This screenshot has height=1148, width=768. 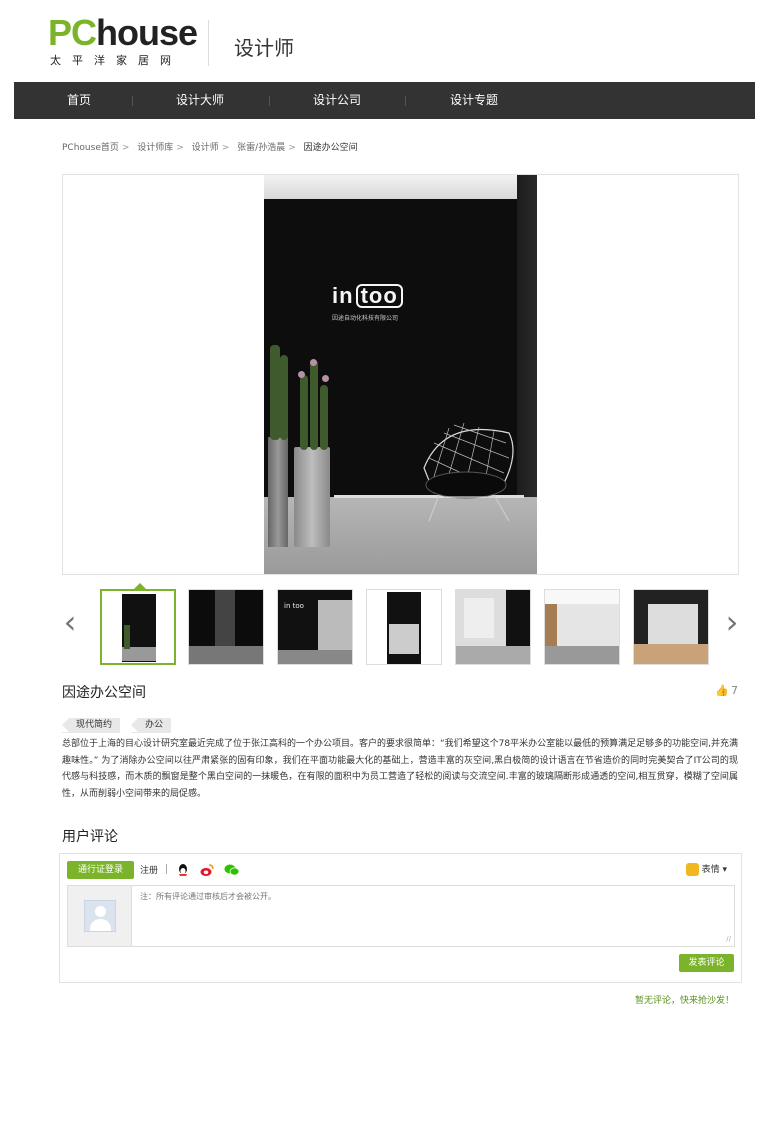 I want to click on tag-item: 办公, so click(x=151, y=725).